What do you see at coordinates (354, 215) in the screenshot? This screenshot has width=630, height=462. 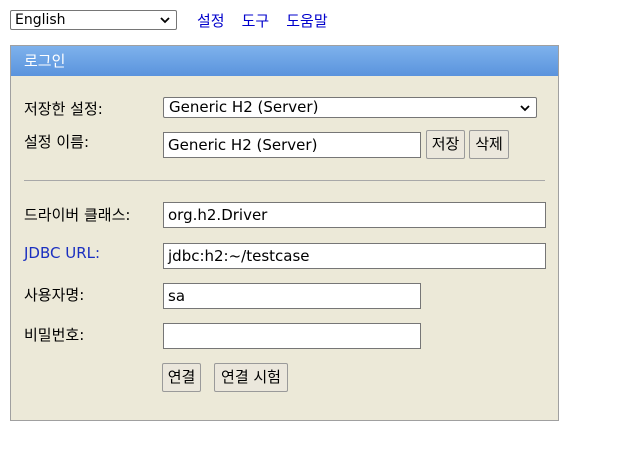 I see `driver-class-input: org.h2.Driver` at bounding box center [354, 215].